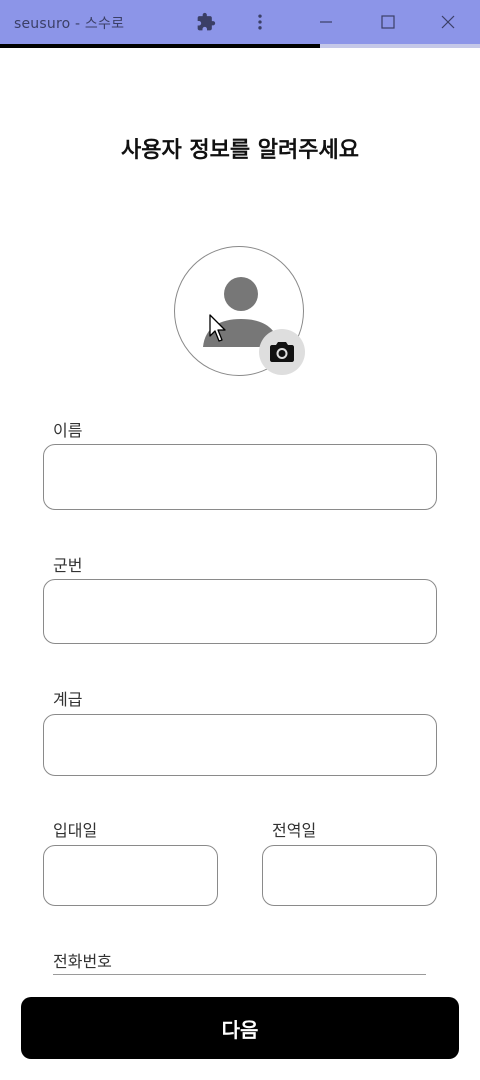 The height and width of the screenshot is (1080, 480). Describe the element at coordinates (69, 24) in the screenshot. I see `window-title: seusuro - 스수로` at that location.